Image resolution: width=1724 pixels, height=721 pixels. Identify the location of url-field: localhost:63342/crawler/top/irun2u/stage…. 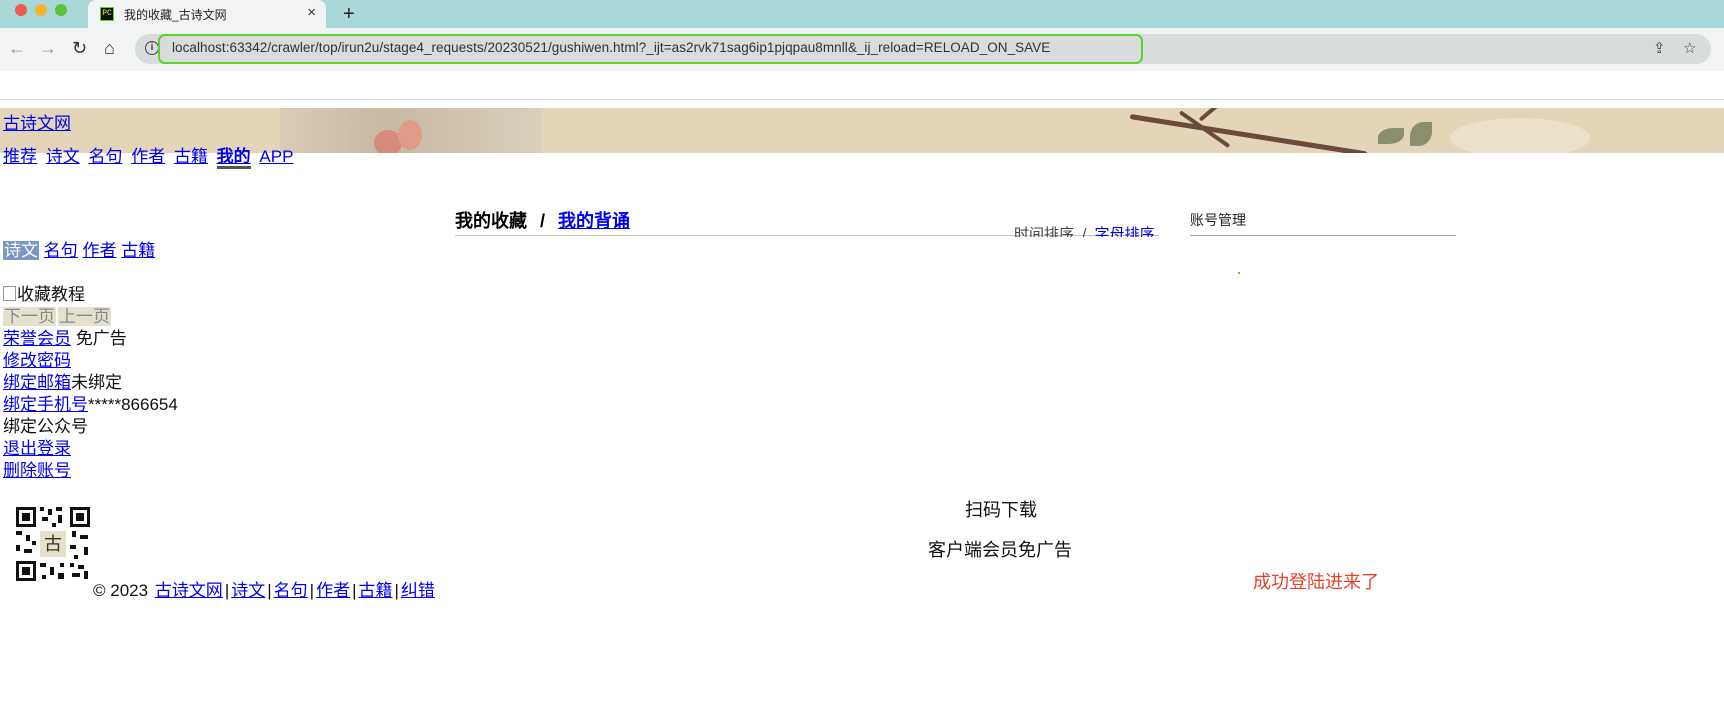
(650, 49).